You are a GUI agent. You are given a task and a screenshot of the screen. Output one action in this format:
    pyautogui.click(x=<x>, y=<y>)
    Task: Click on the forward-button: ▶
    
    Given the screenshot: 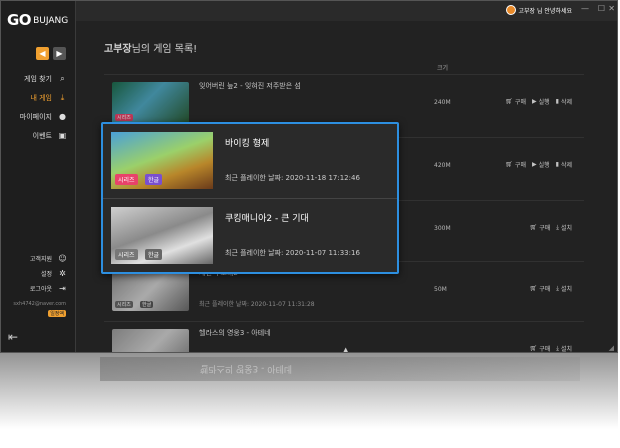 What is the action you would take?
    pyautogui.click(x=59, y=53)
    